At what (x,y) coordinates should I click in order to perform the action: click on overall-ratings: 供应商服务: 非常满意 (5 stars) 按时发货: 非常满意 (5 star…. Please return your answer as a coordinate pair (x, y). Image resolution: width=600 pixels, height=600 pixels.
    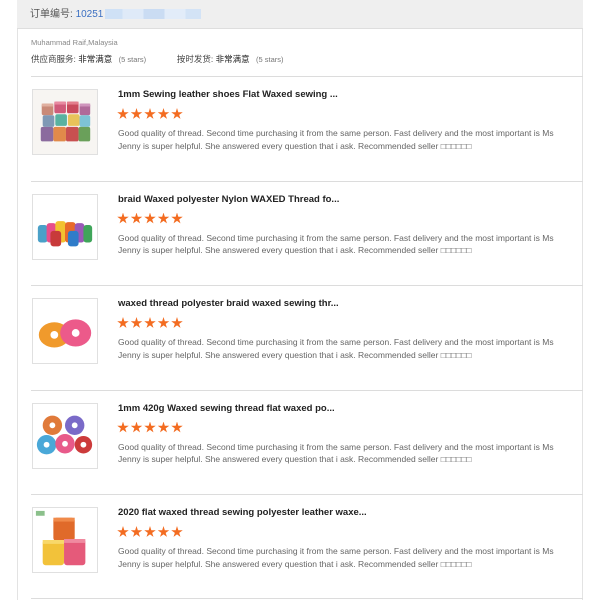
    Looking at the image, I should click on (157, 59).